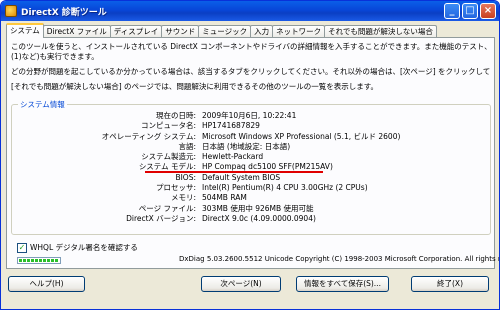  What do you see at coordinates (185, 177) in the screenshot?
I see `info-label: BIOS:` at bounding box center [185, 177].